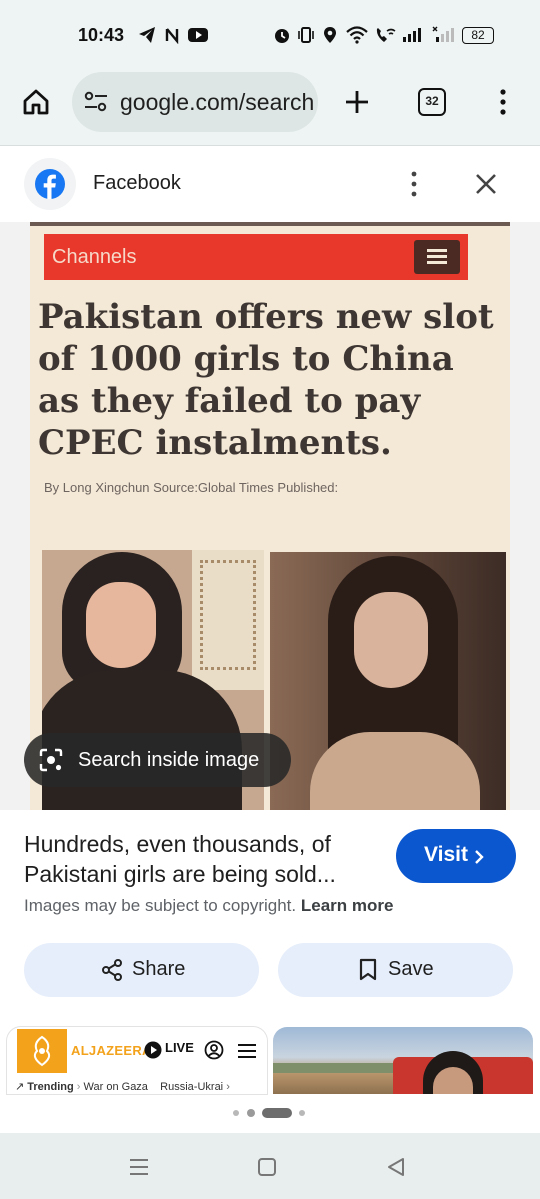 The width and height of the screenshot is (540, 1199). I want to click on address-bar: google.com/search, so click(195, 102).